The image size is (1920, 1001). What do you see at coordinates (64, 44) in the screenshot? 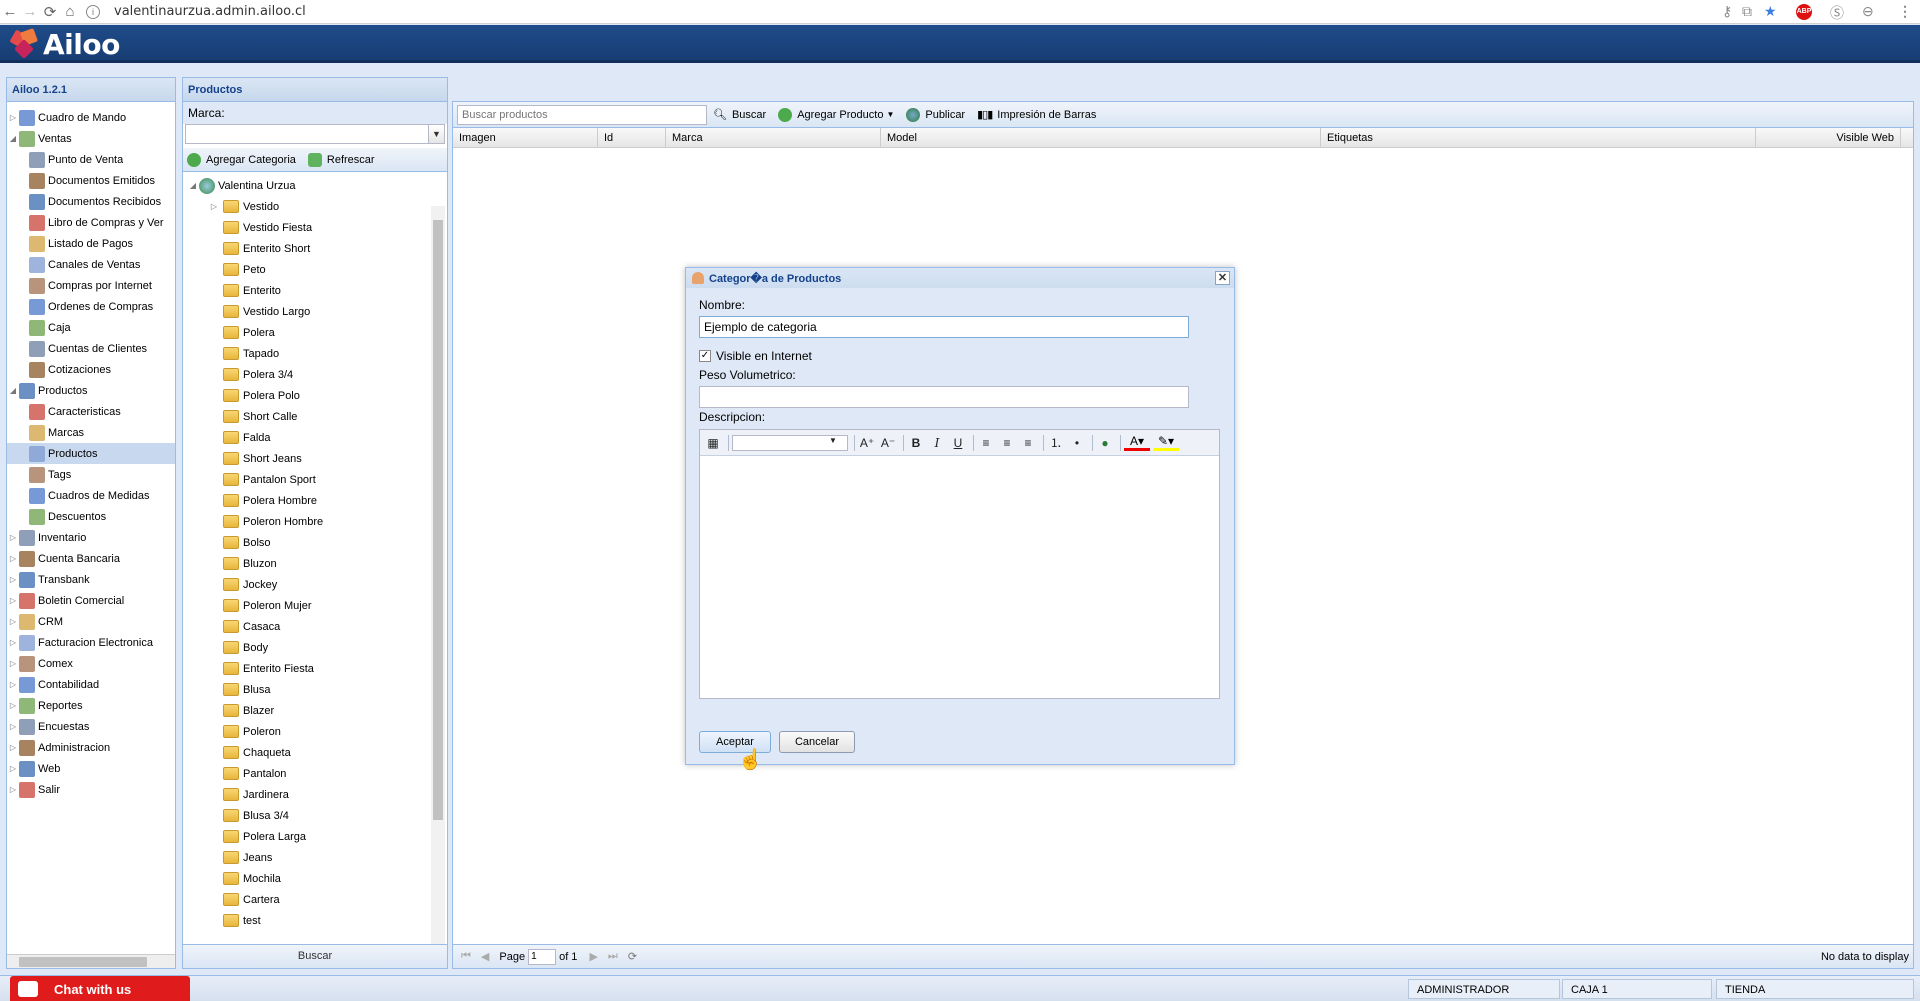
I see `app-logo: Ailoo` at bounding box center [64, 44].